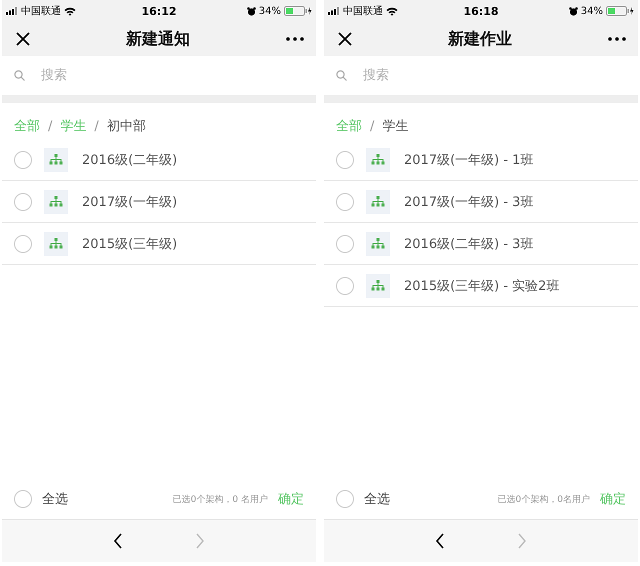 Image resolution: width=640 pixels, height=566 pixels. I want to click on clock-time: 16:12, so click(159, 11).